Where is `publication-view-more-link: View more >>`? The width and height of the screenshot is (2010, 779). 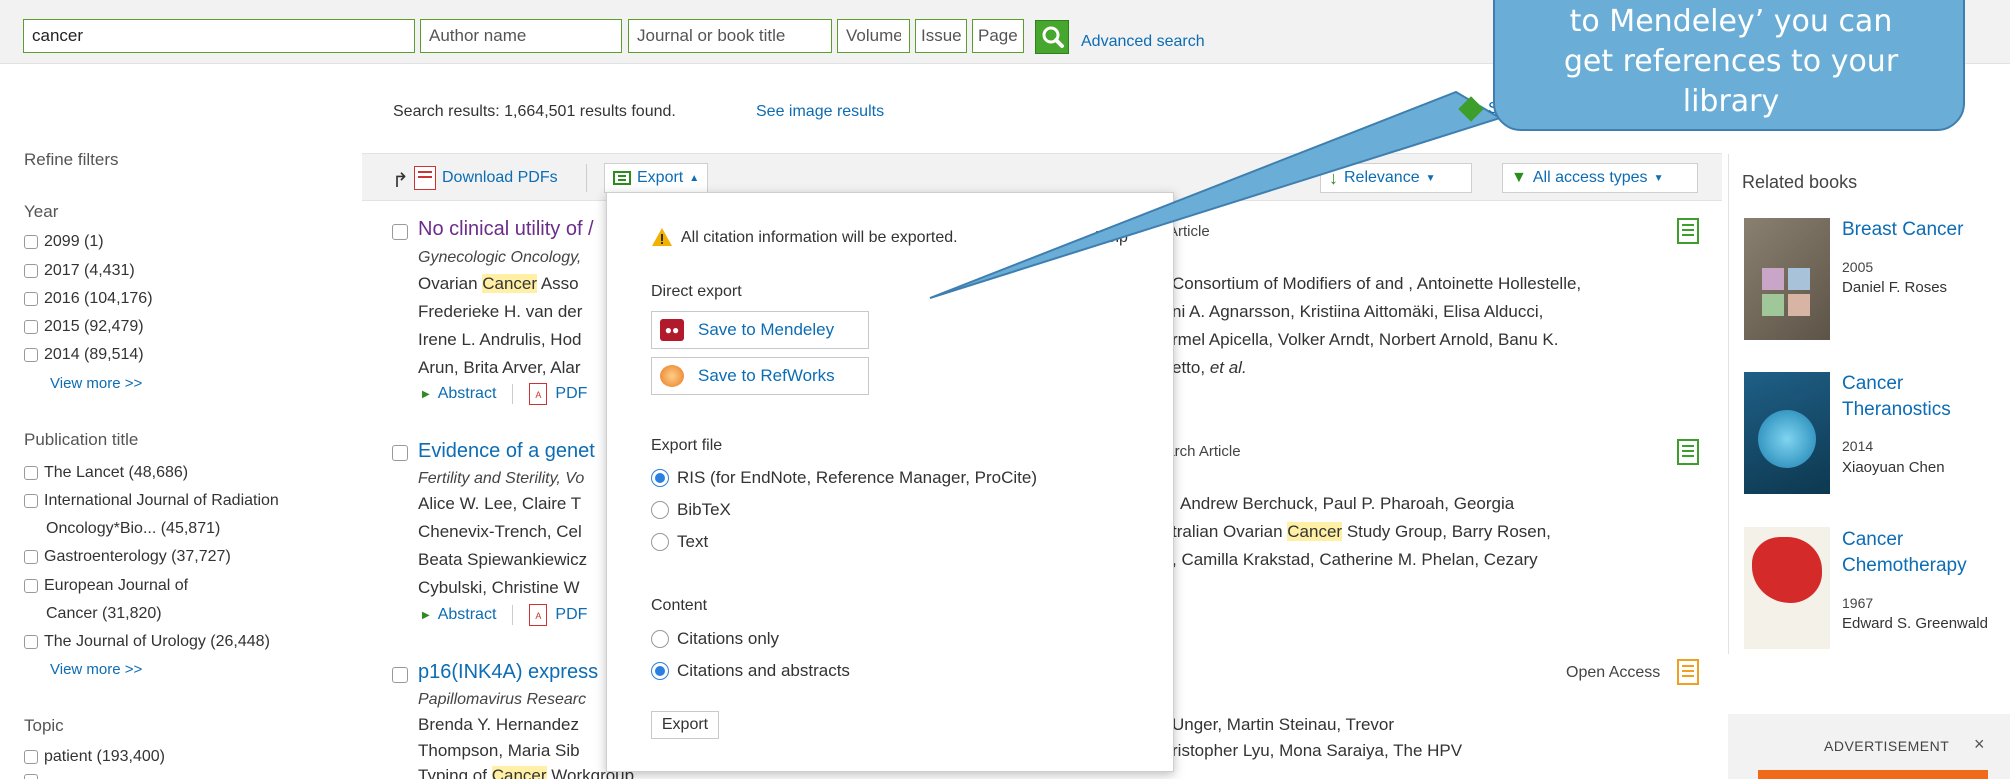
publication-view-more-link: View more >> is located at coordinates (96, 669).